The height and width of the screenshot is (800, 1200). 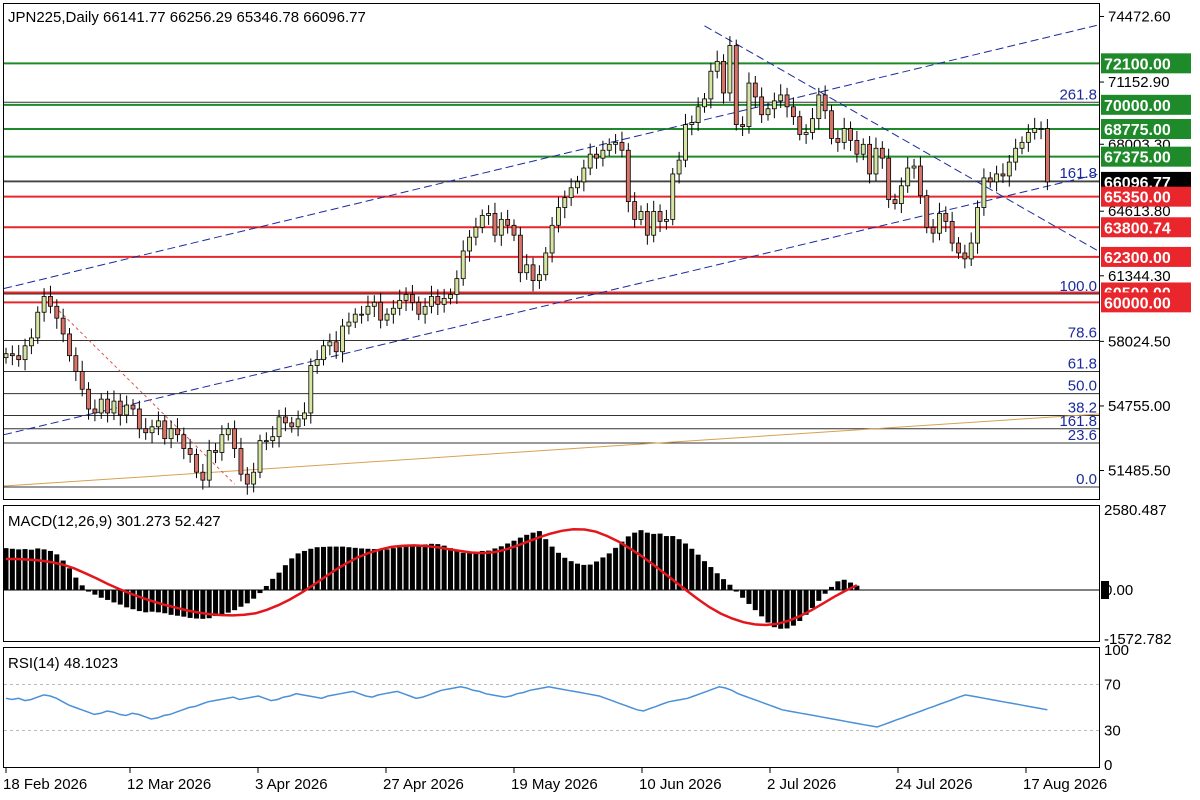 What do you see at coordinates (554, 784) in the screenshot?
I see `x-tick-label: 19 May 2026` at bounding box center [554, 784].